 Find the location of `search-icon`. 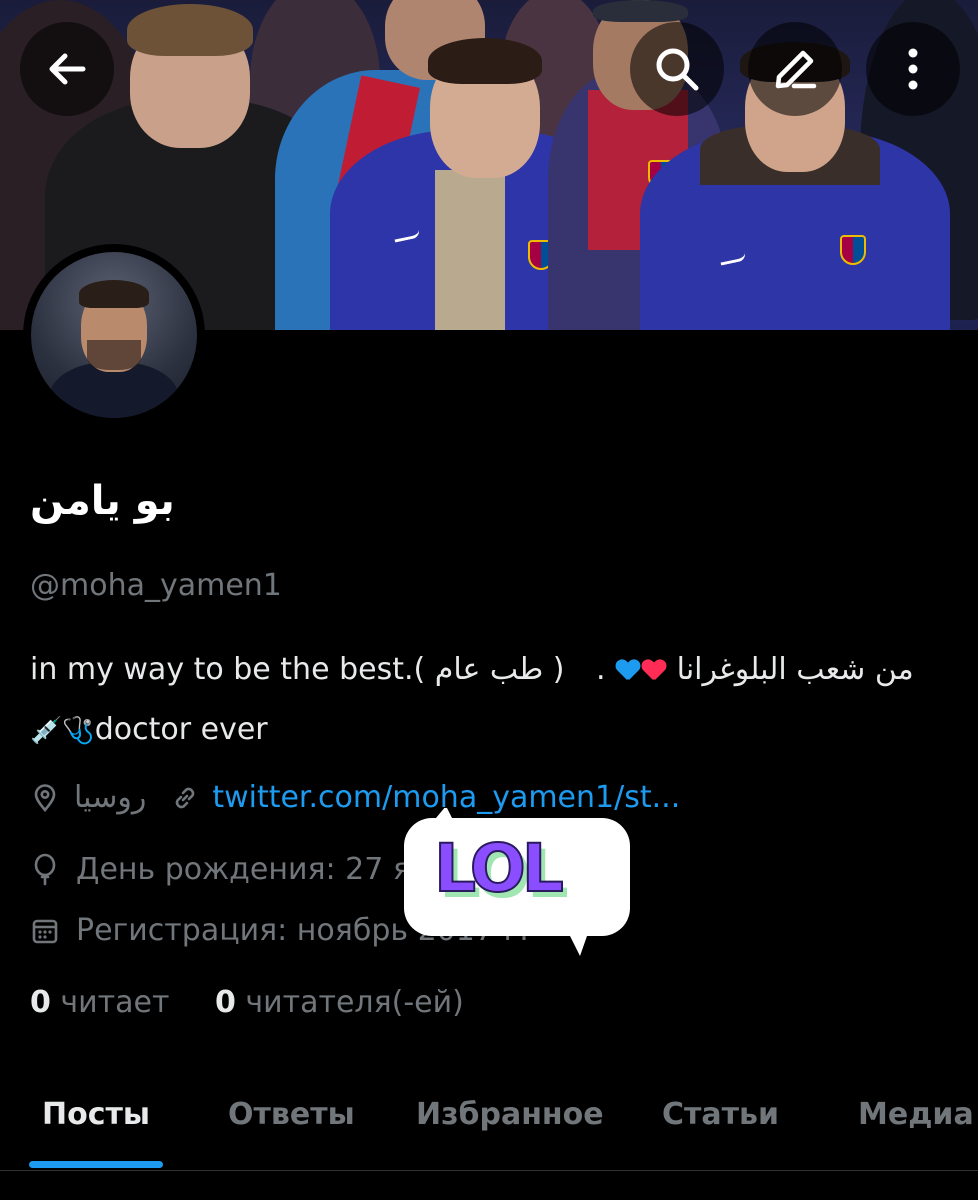

search-icon is located at coordinates (677, 69).